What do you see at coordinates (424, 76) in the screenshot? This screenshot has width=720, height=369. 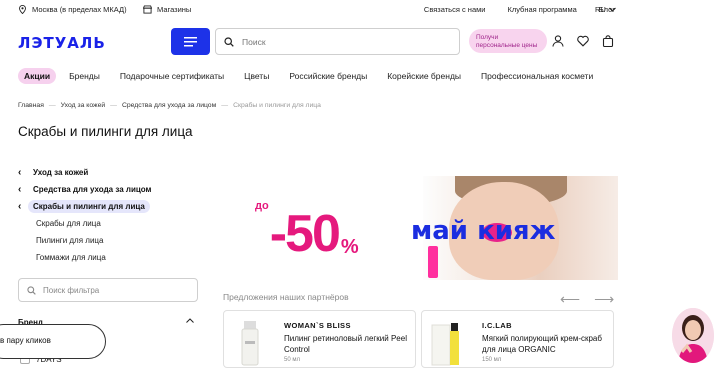 I see `nav-item-korean-brands: Корейские бренды` at bounding box center [424, 76].